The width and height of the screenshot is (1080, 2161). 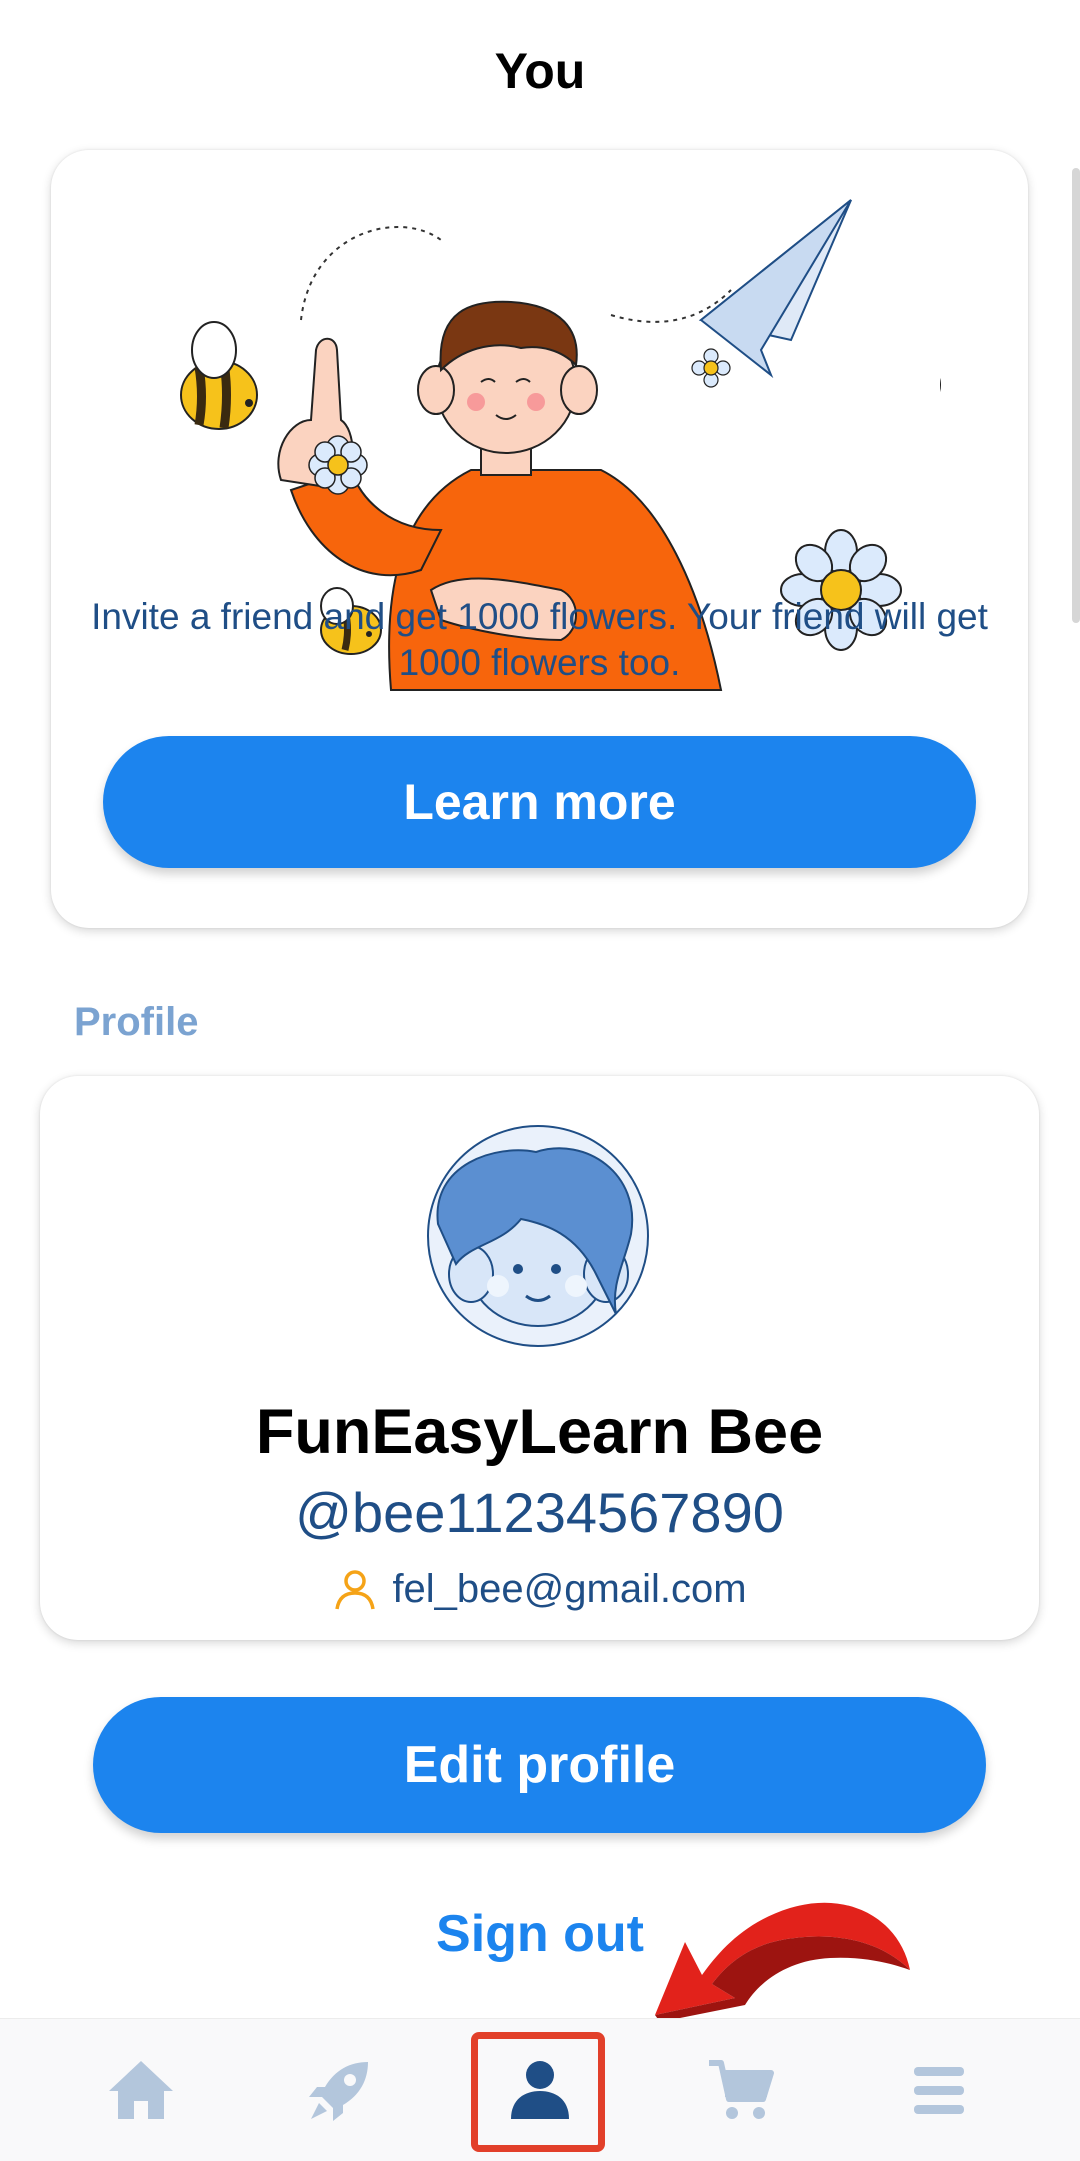 What do you see at coordinates (539, 802) in the screenshot?
I see `learn-more-button: Learn more` at bounding box center [539, 802].